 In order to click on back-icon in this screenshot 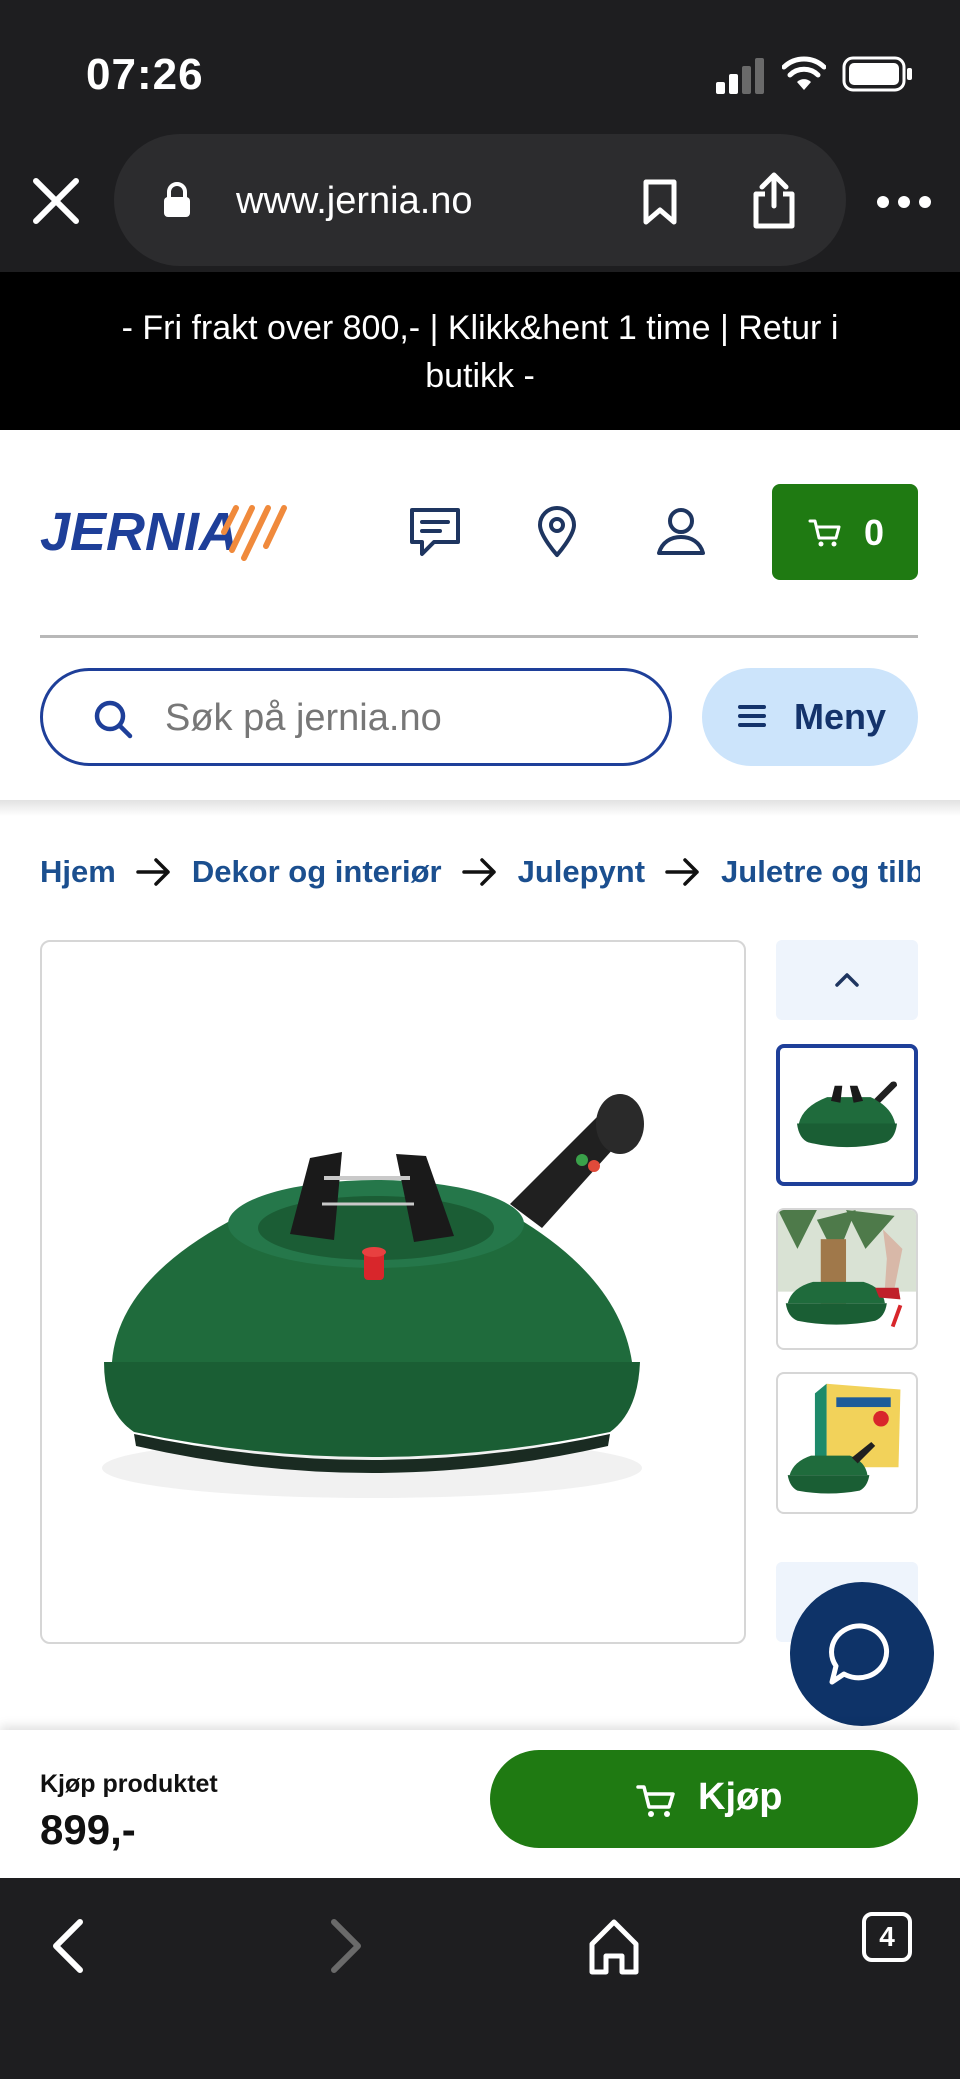, I will do `click(70, 1946)`.